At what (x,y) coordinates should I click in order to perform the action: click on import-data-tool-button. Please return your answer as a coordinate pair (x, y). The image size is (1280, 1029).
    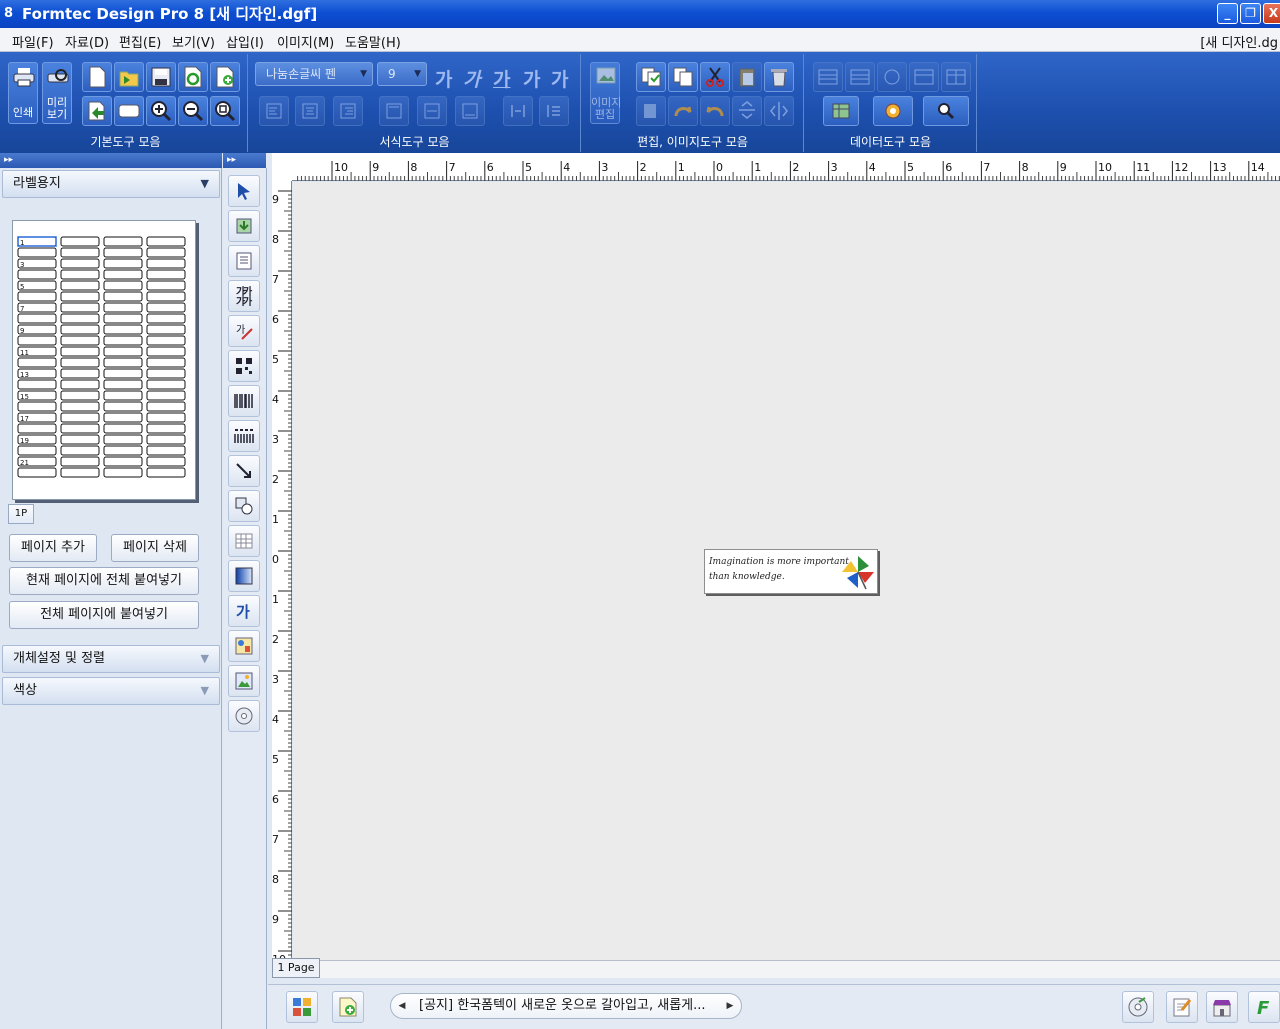
    Looking at the image, I should click on (244, 226).